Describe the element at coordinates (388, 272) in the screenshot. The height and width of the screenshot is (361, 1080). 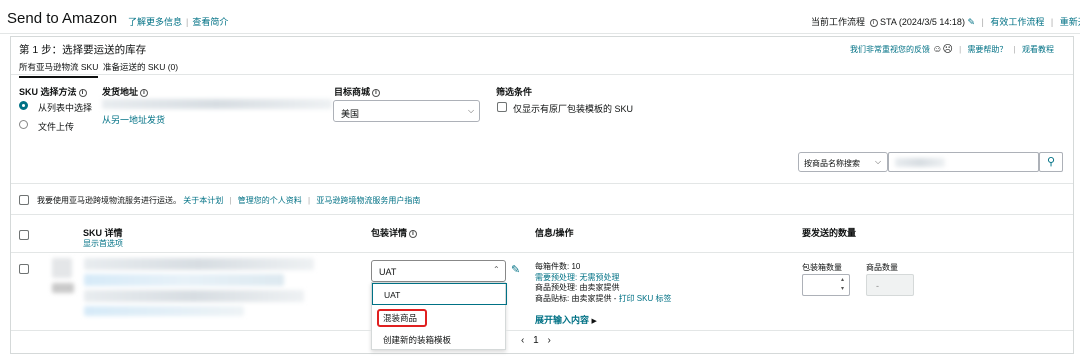
I see `packing-template-value: UAT` at that location.